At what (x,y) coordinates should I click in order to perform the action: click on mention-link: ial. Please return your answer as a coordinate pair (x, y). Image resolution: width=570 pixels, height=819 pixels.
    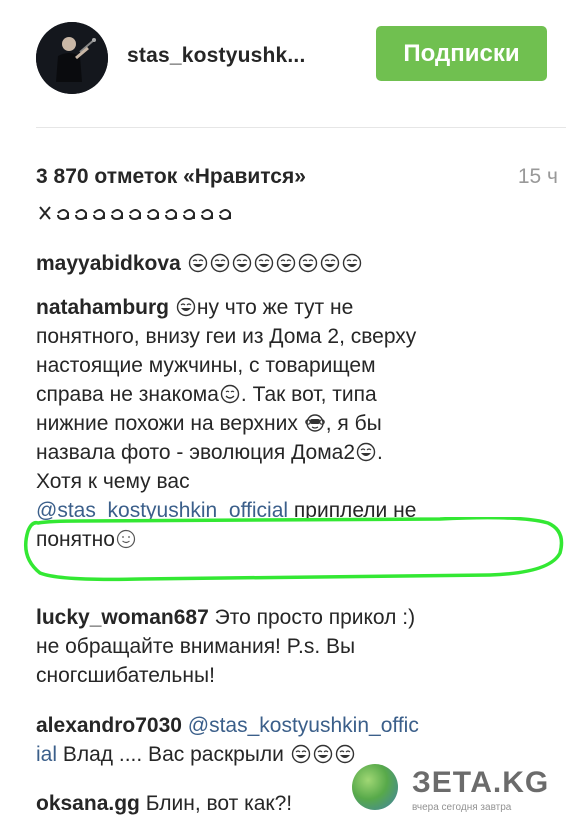
    Looking at the image, I should click on (46, 754).